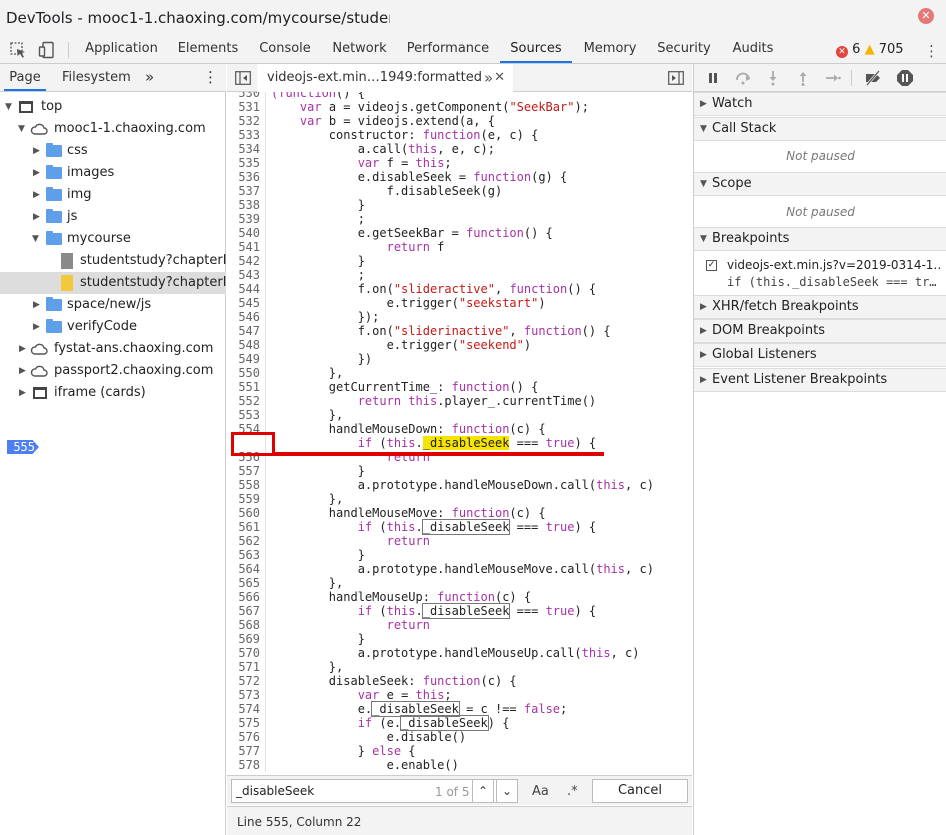  I want to click on line-number: 561, so click(243, 527).